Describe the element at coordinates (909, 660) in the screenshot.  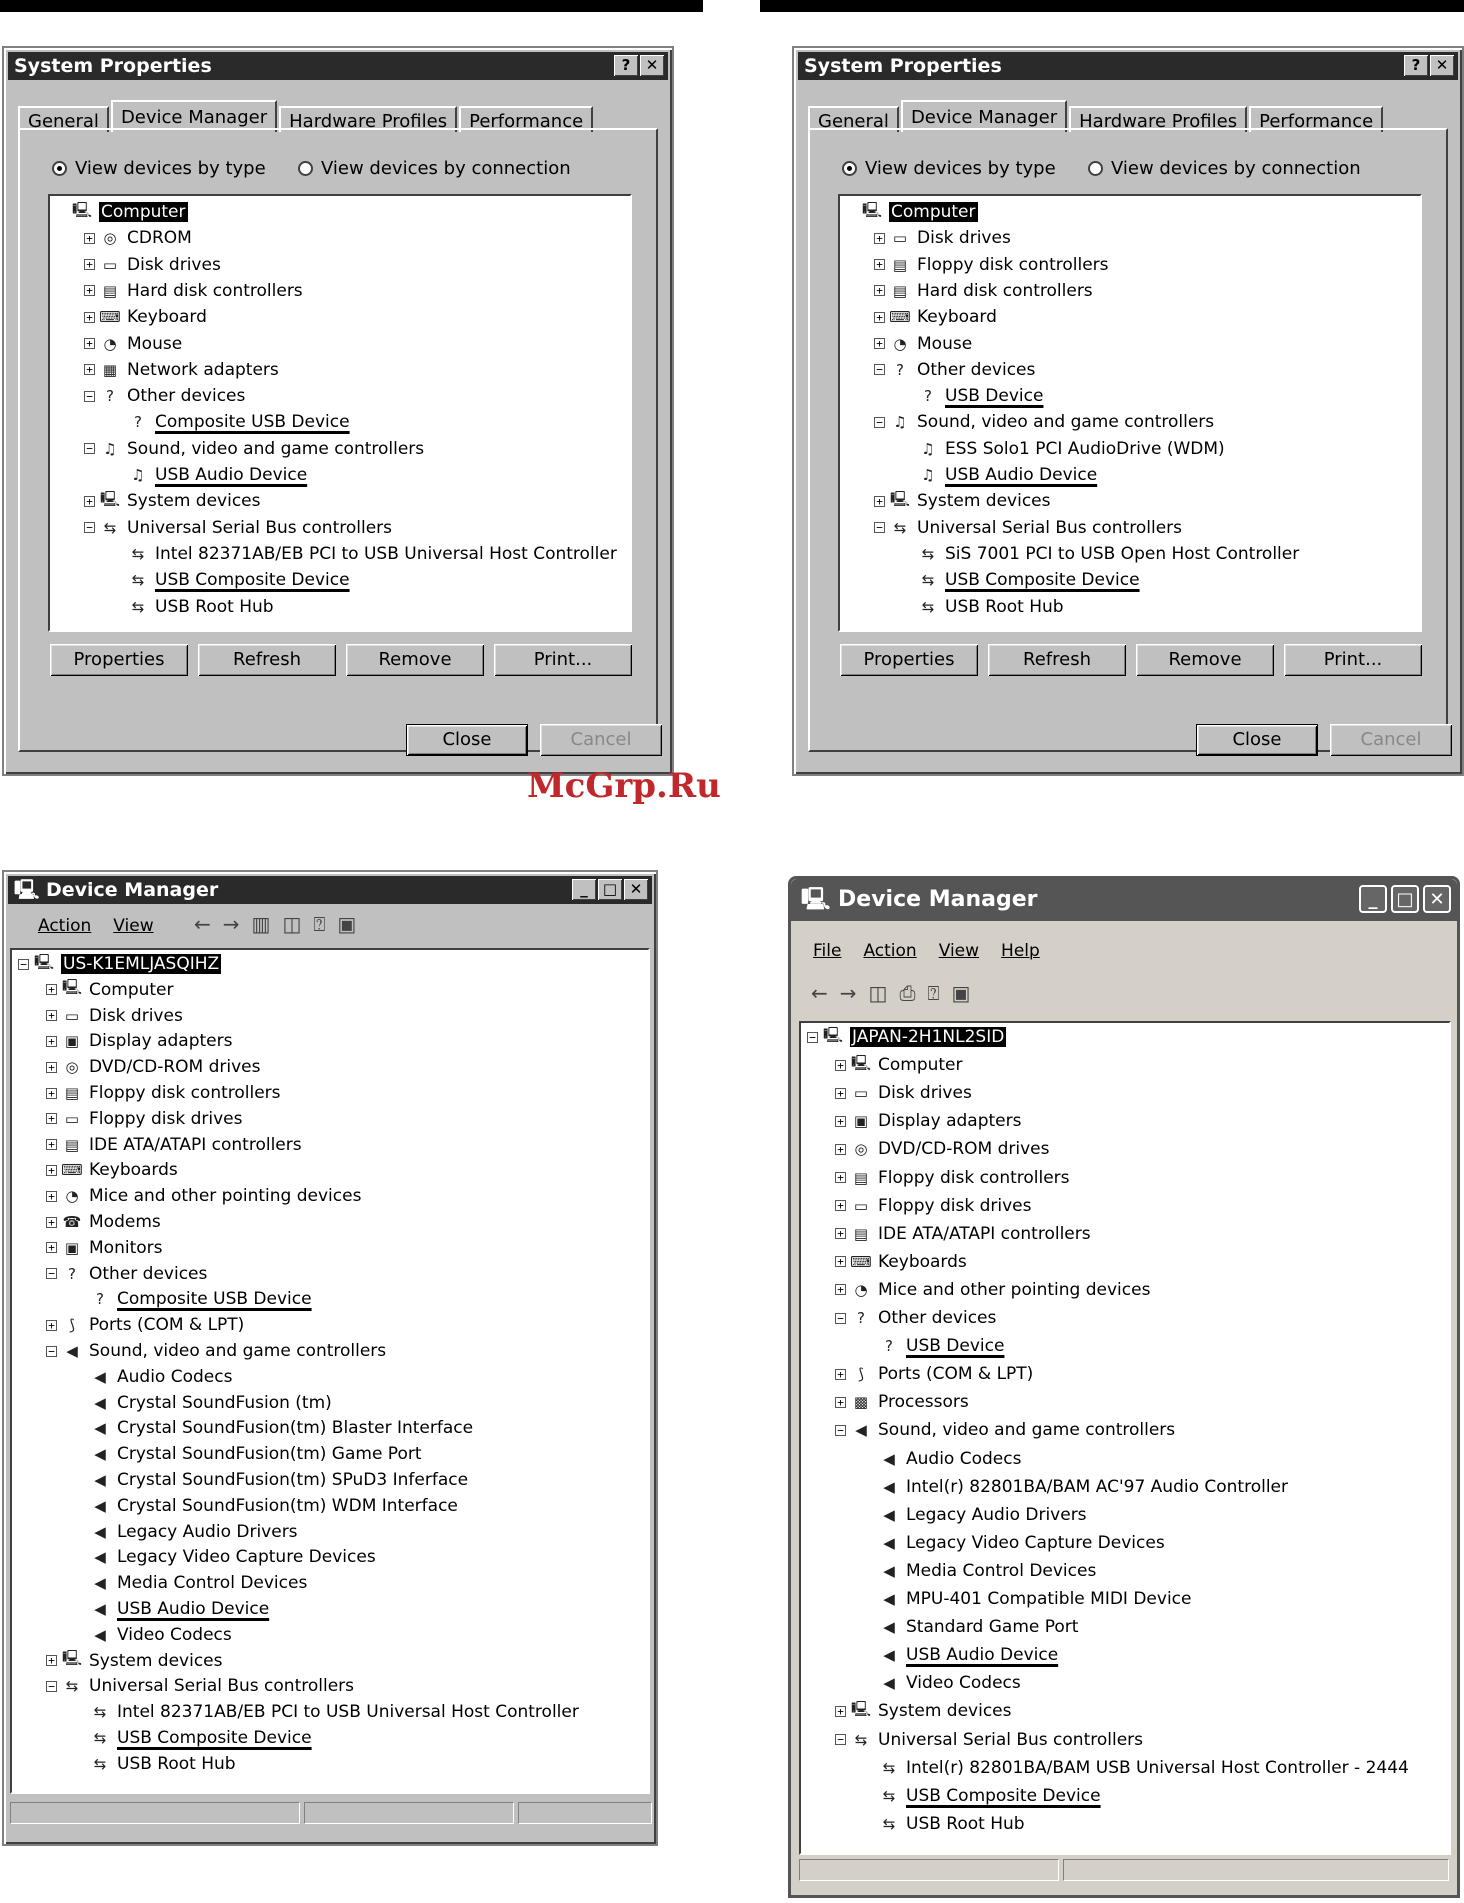
I see `properties-button: Properties` at that location.